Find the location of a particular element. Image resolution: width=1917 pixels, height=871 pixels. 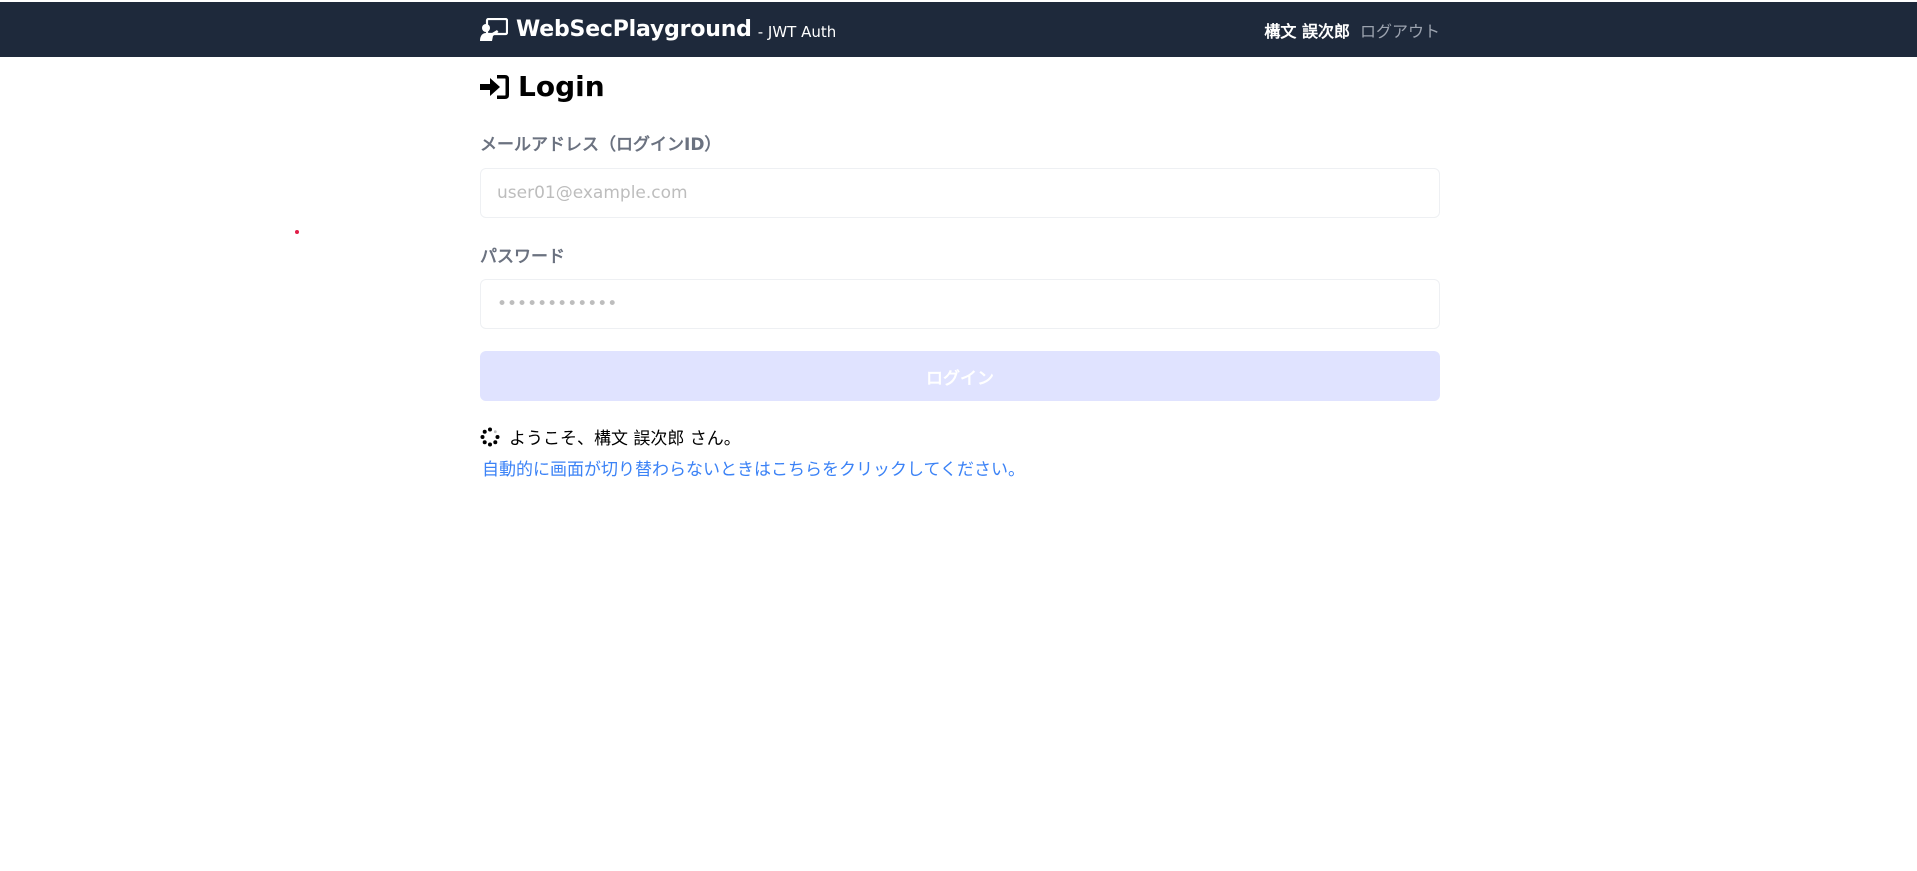

email-label: メールアドレス（ログインID） is located at coordinates (601, 145).